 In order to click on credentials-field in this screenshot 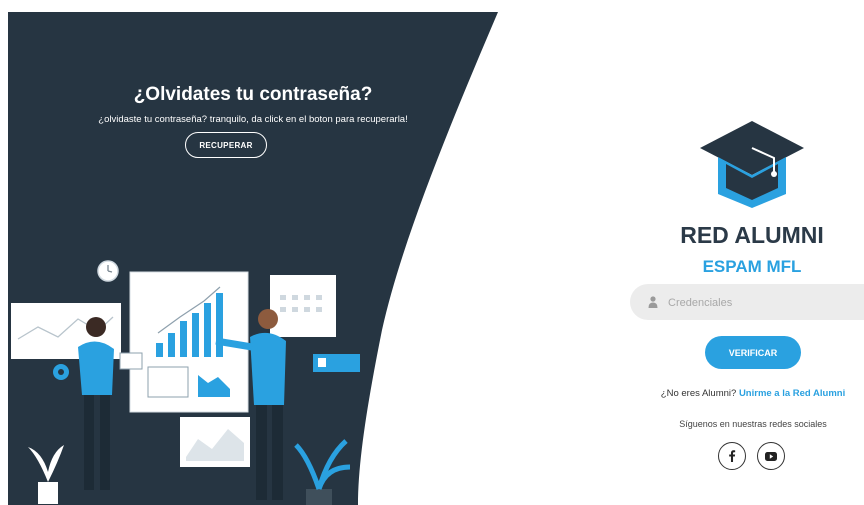, I will do `click(747, 303)`.